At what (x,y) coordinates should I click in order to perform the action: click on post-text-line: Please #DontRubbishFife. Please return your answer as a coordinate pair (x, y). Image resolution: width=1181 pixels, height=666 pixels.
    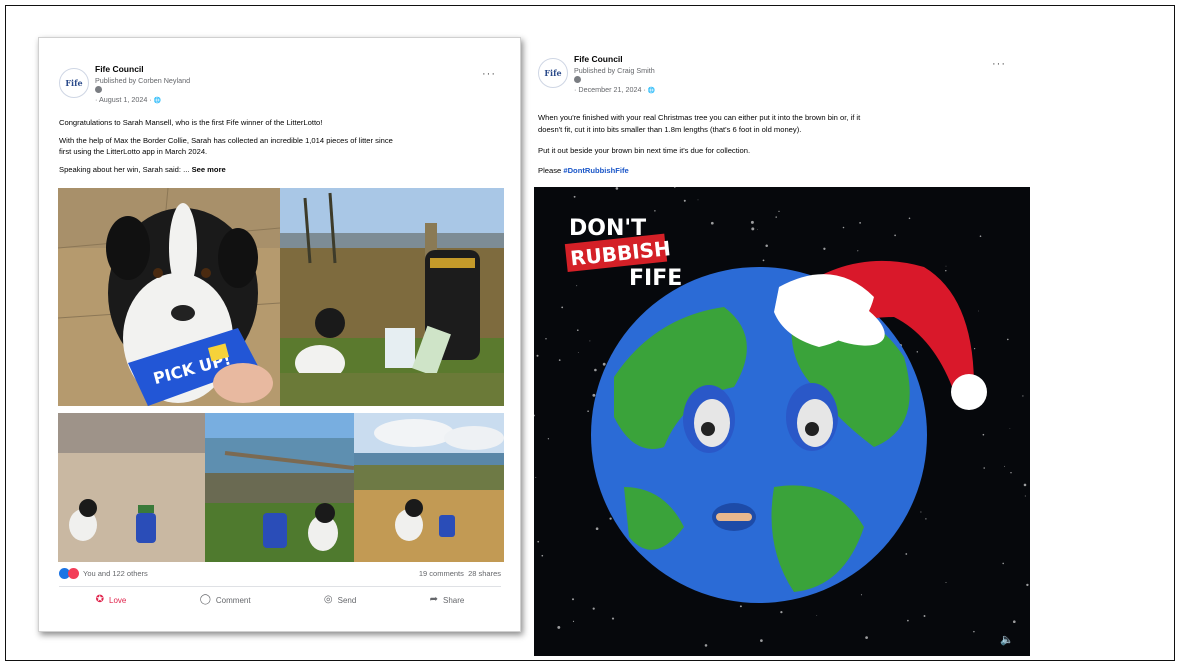
    Looking at the image, I should click on (583, 170).